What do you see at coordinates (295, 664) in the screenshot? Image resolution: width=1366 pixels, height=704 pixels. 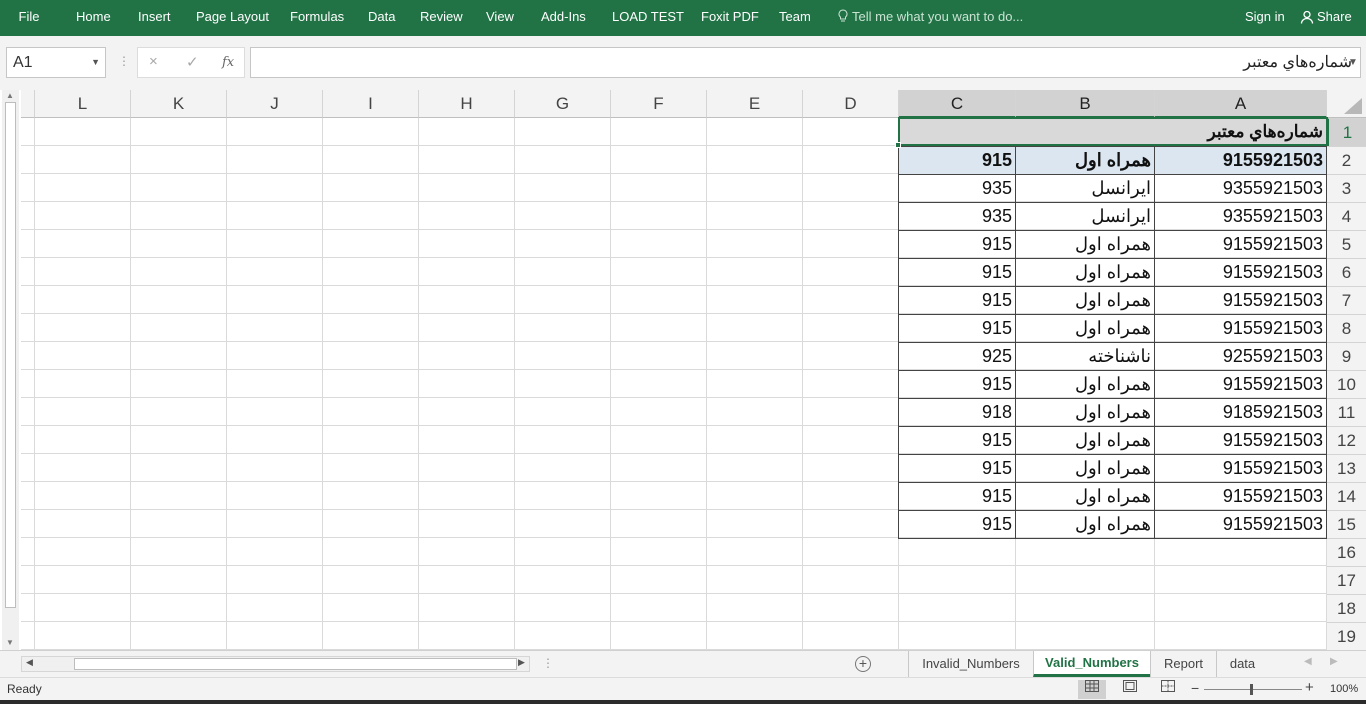 I see `horizontal-scroll-thumb` at bounding box center [295, 664].